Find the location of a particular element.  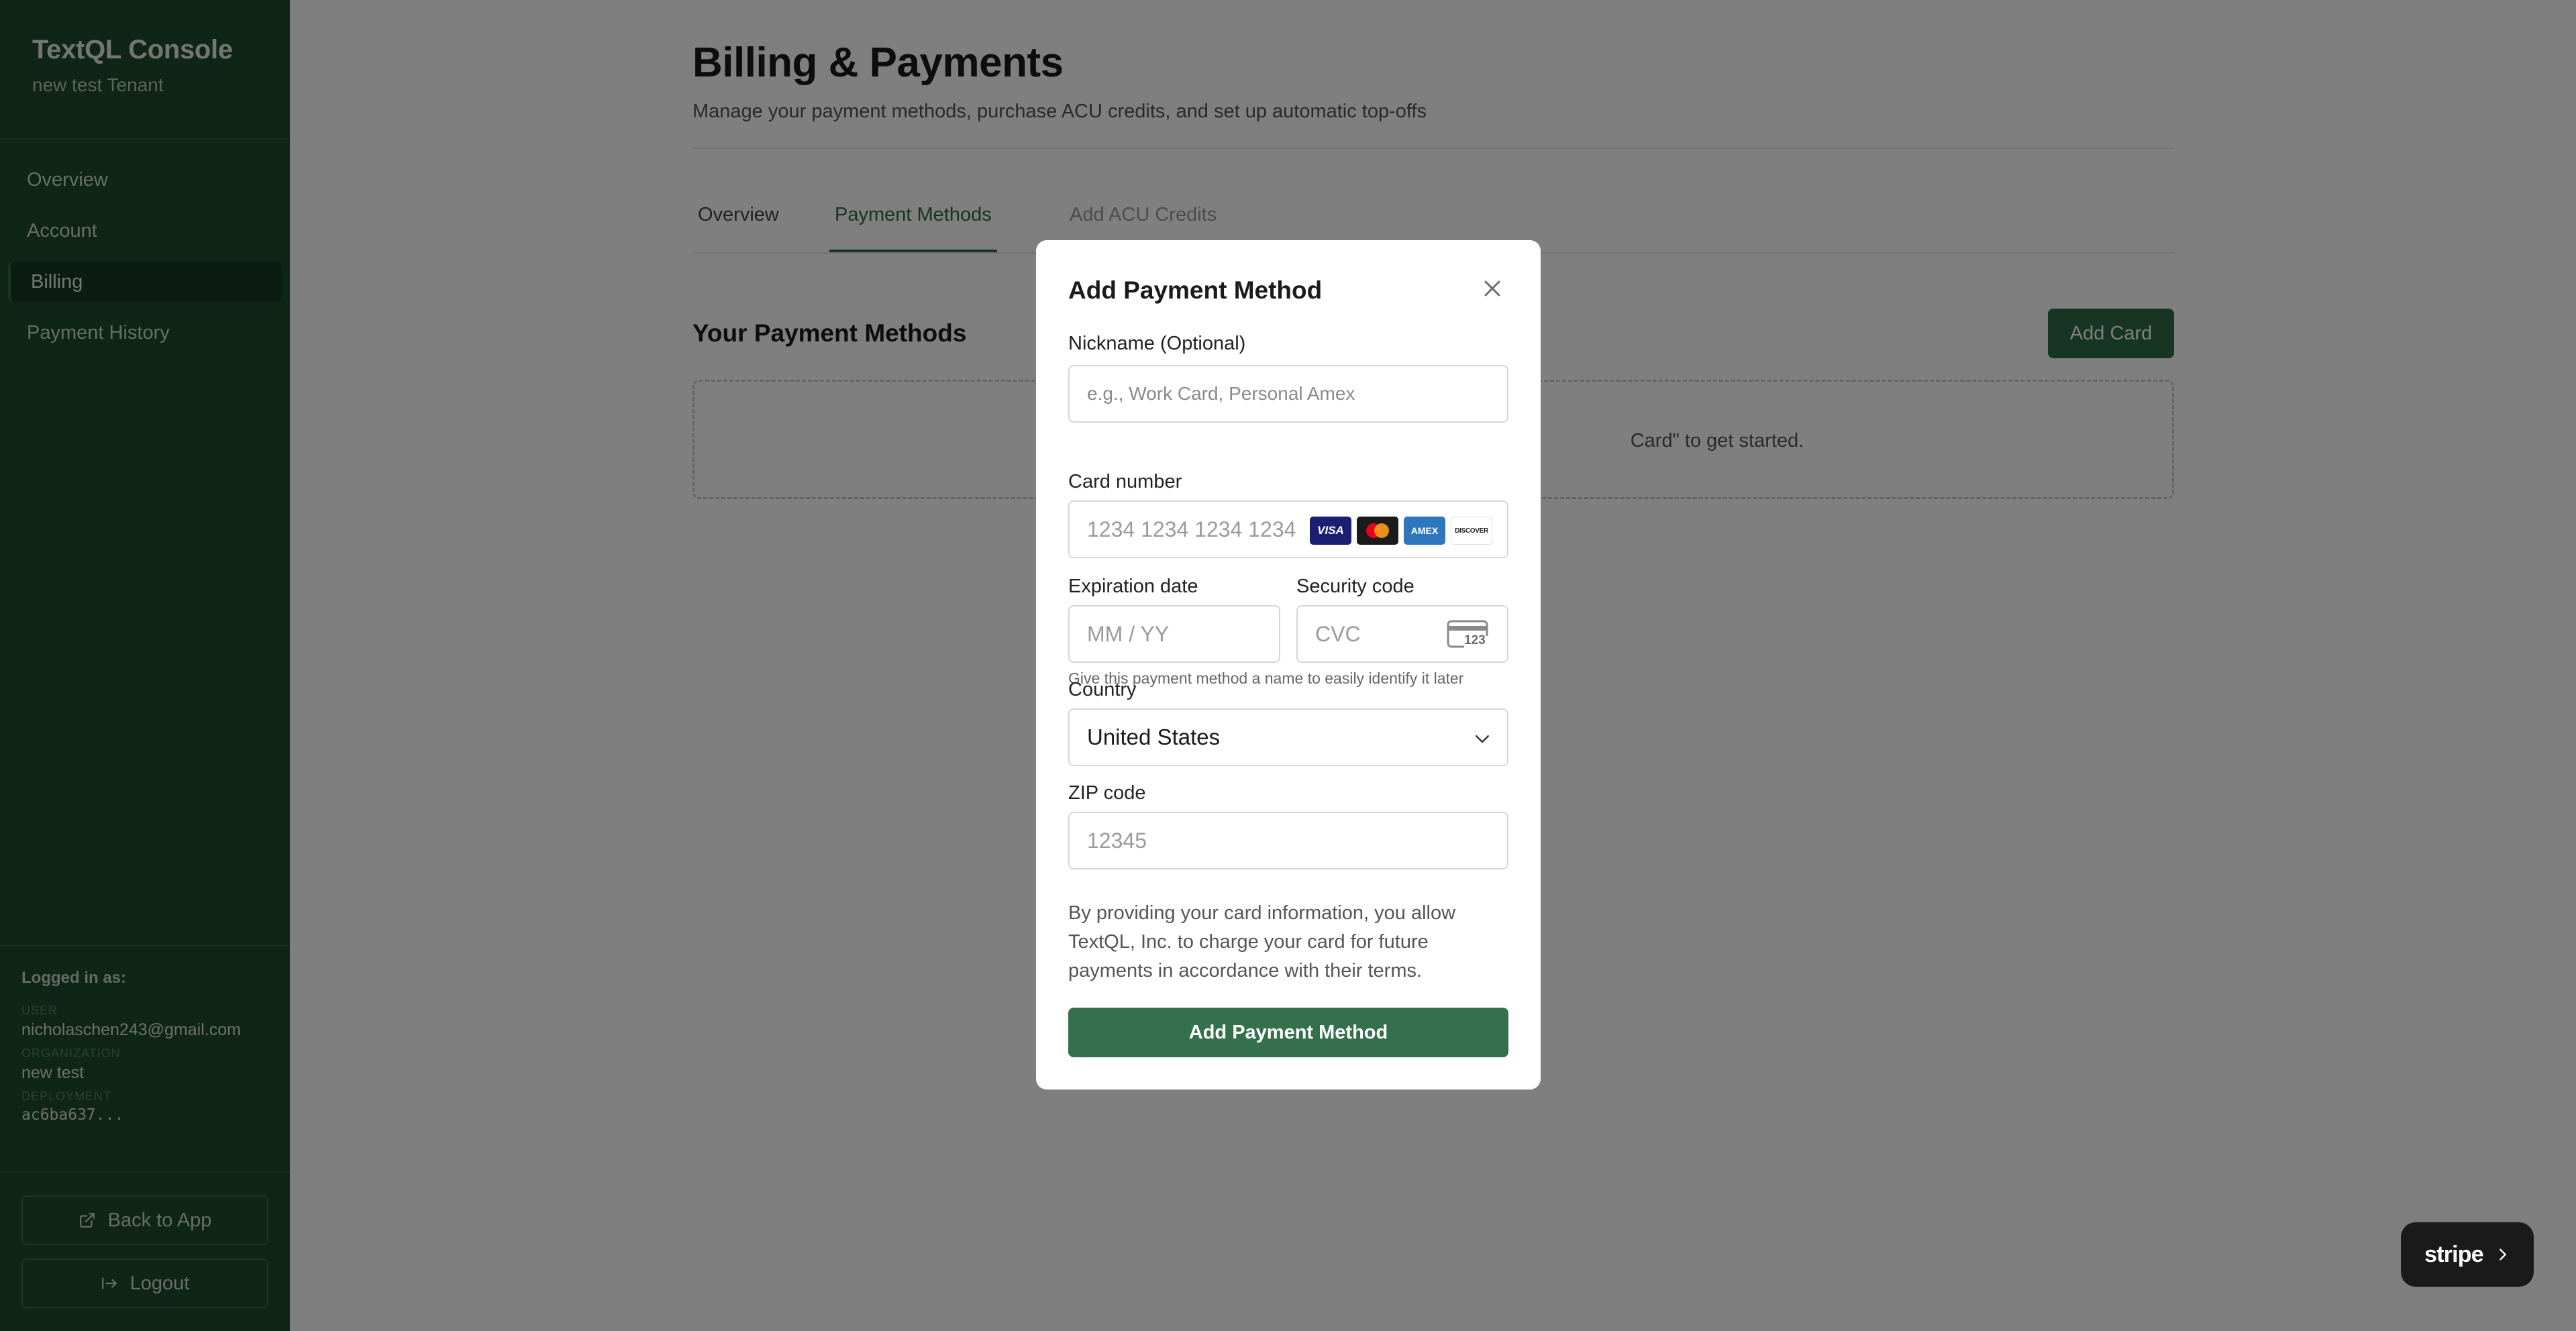

expiration-label: Expiration date is located at coordinates (1133, 586).